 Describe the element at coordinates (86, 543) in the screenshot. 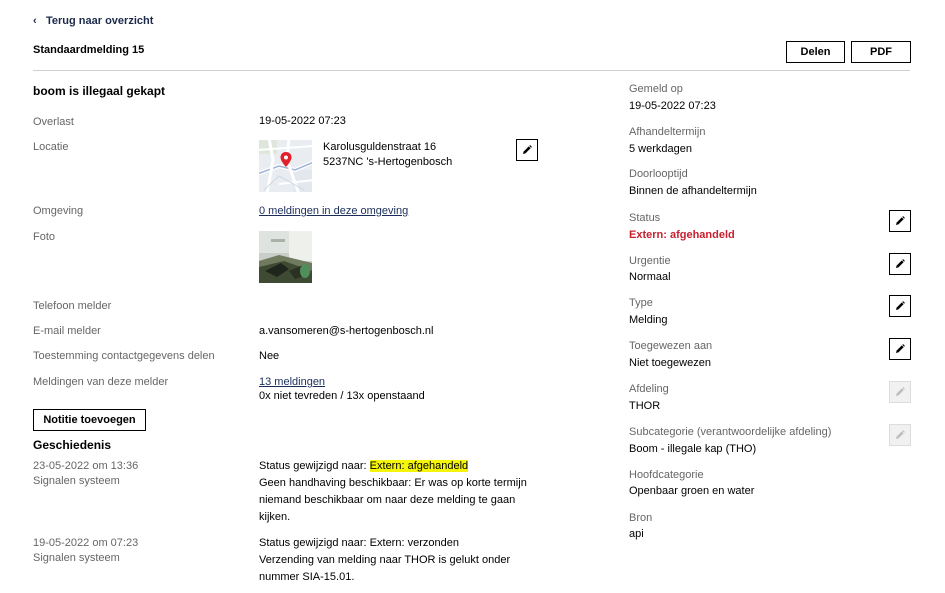

I see `history-date: 19-05-2022 om 07:23` at that location.